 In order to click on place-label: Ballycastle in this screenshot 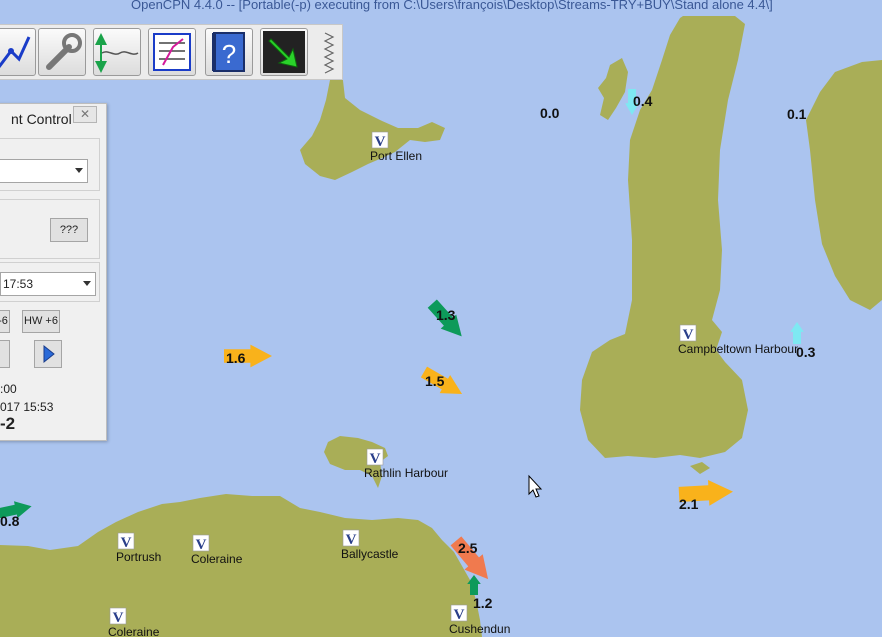, I will do `click(370, 554)`.